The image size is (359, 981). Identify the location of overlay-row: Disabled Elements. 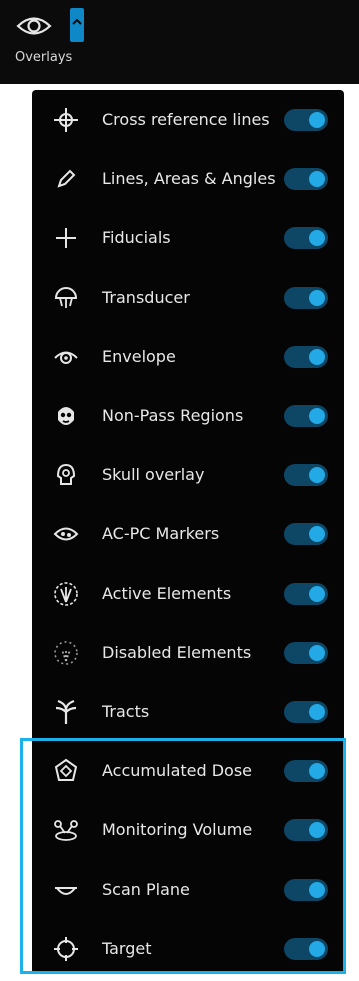
(188, 652).